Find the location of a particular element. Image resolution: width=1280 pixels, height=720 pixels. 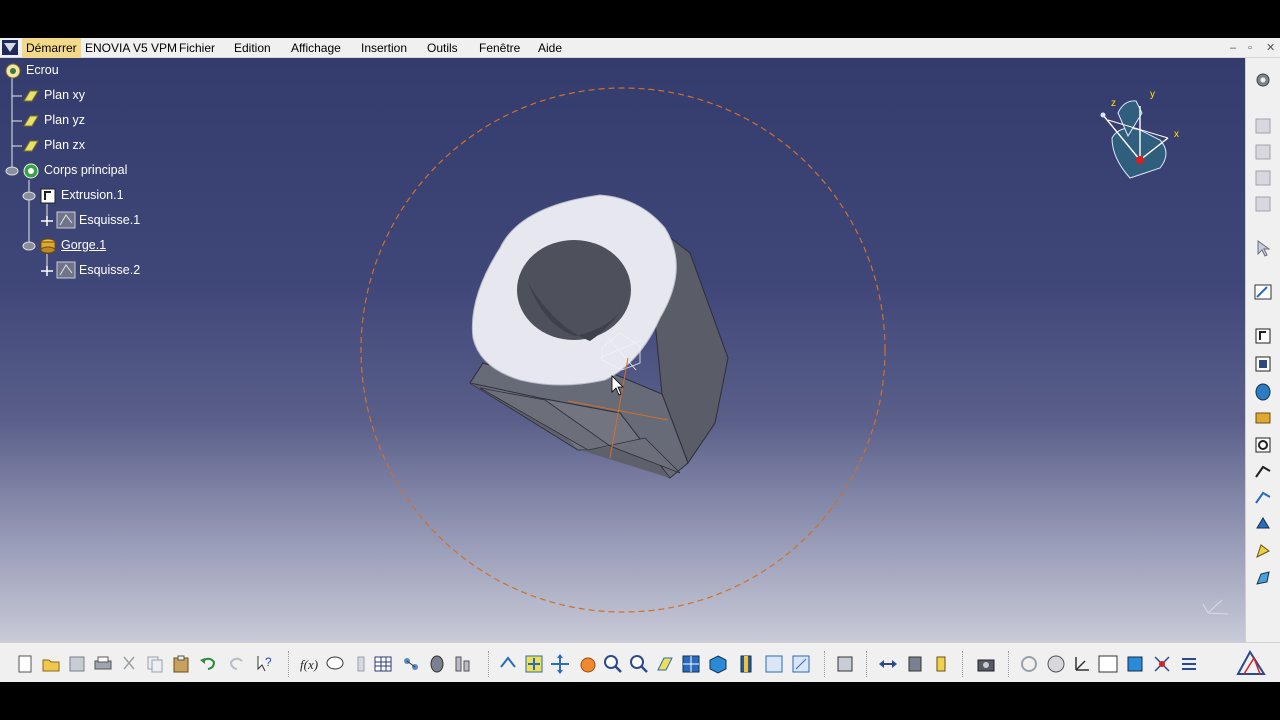

mini-axis-indicator is located at coordinates (1215, 607).